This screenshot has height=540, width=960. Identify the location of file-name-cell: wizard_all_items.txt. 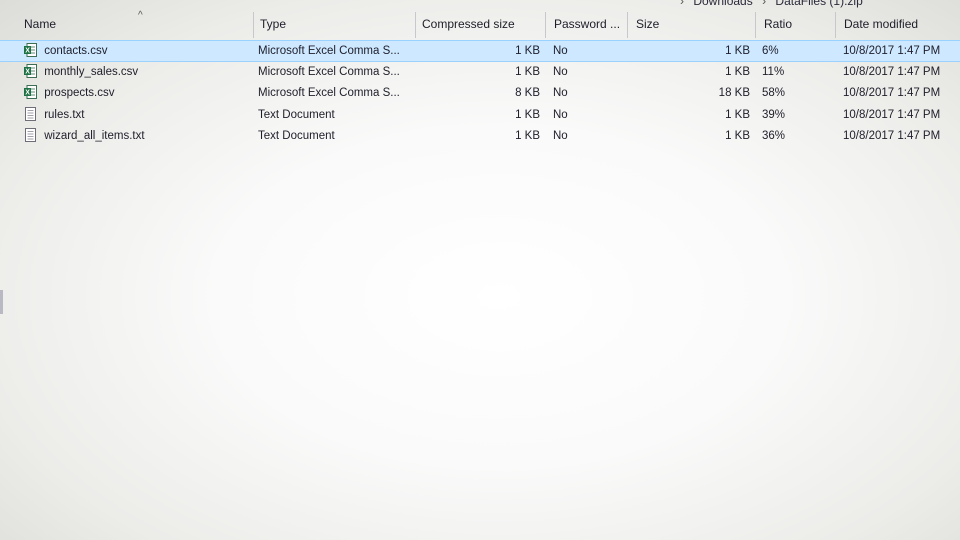
(84, 136).